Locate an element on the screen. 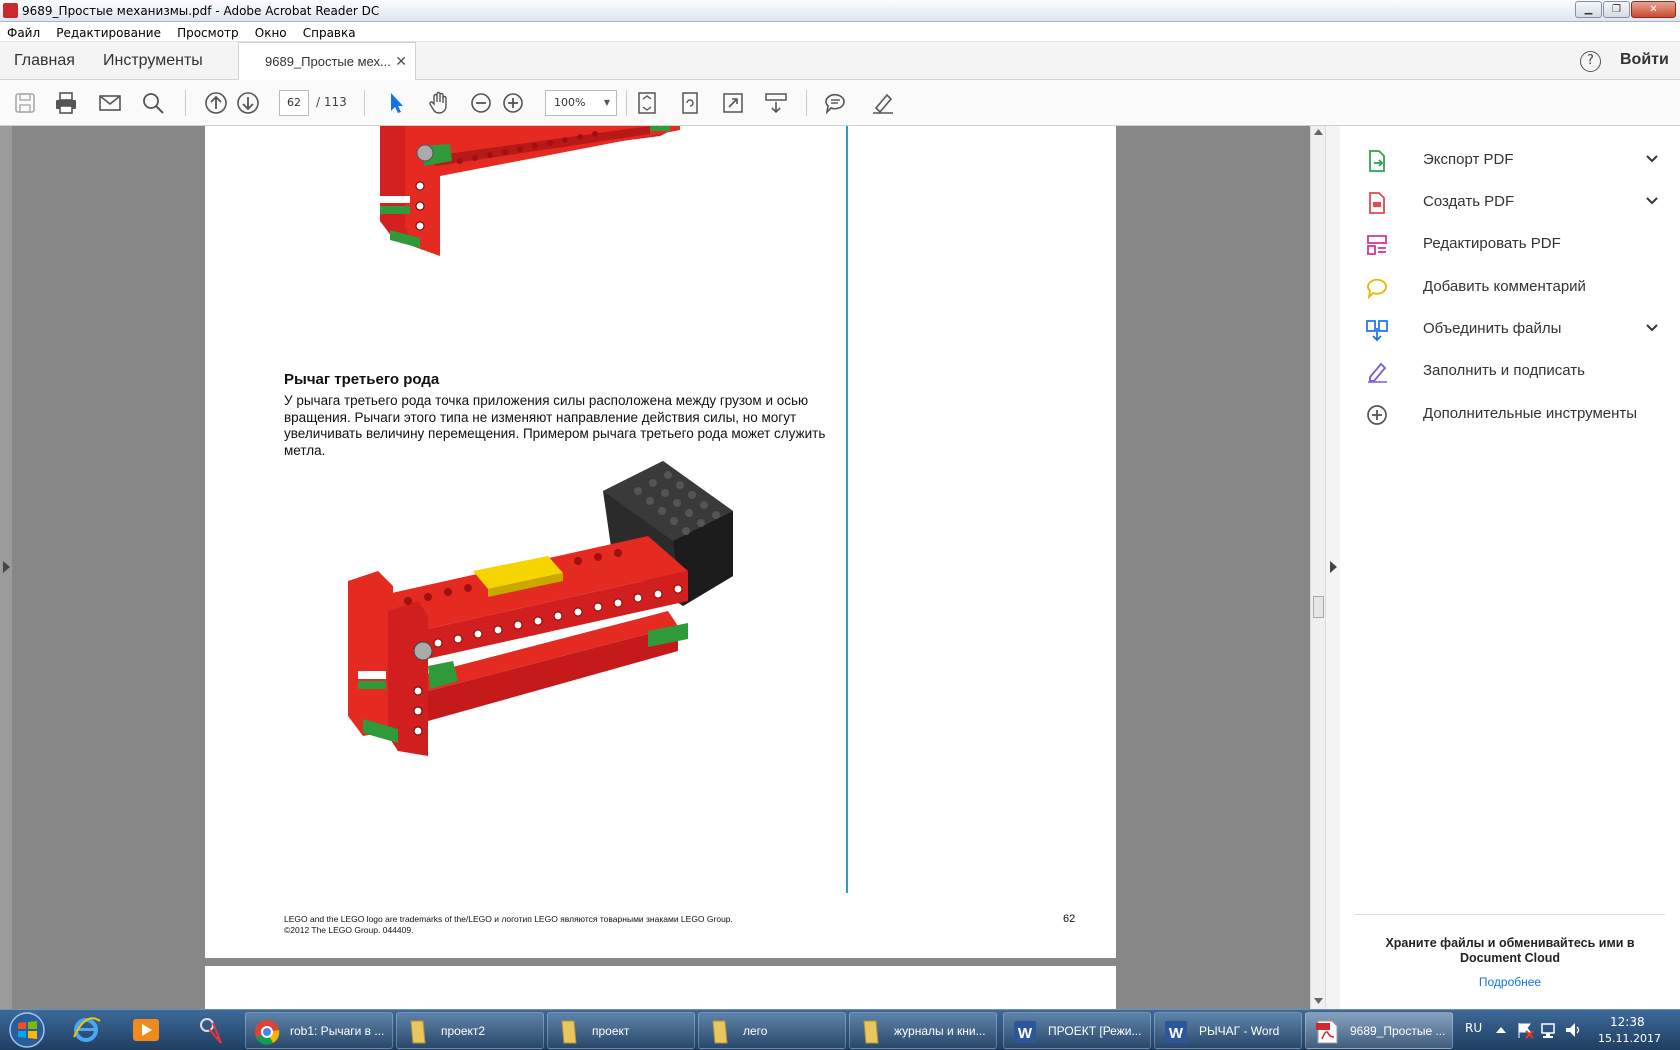 This screenshot has width=1680, height=1050. highlight-pen-icon is located at coordinates (883, 103).